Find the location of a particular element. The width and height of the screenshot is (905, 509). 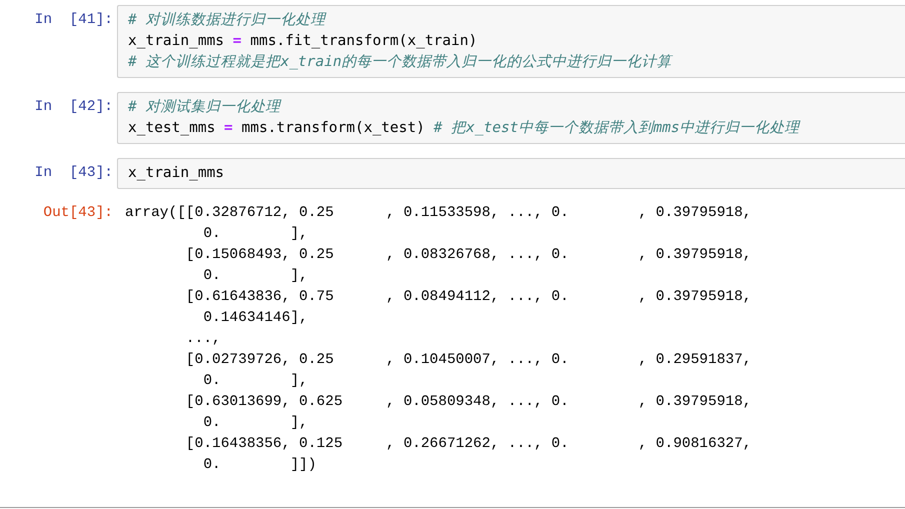

code-cell: # 对训练数据进行归一化处理 x_train_mms = mms.fit_transform(x_train) # 这个训练过程就是把x_train的每一个数据带入归一化的公式中进行归一化计算 is located at coordinates (511, 41).